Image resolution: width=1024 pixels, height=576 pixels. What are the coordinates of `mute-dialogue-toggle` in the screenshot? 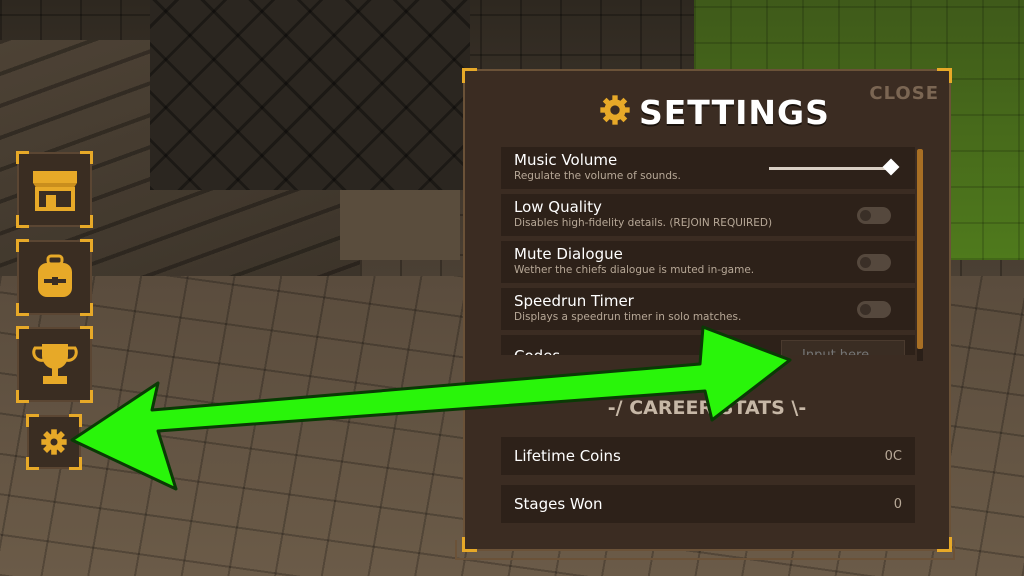 It's located at (874, 262).